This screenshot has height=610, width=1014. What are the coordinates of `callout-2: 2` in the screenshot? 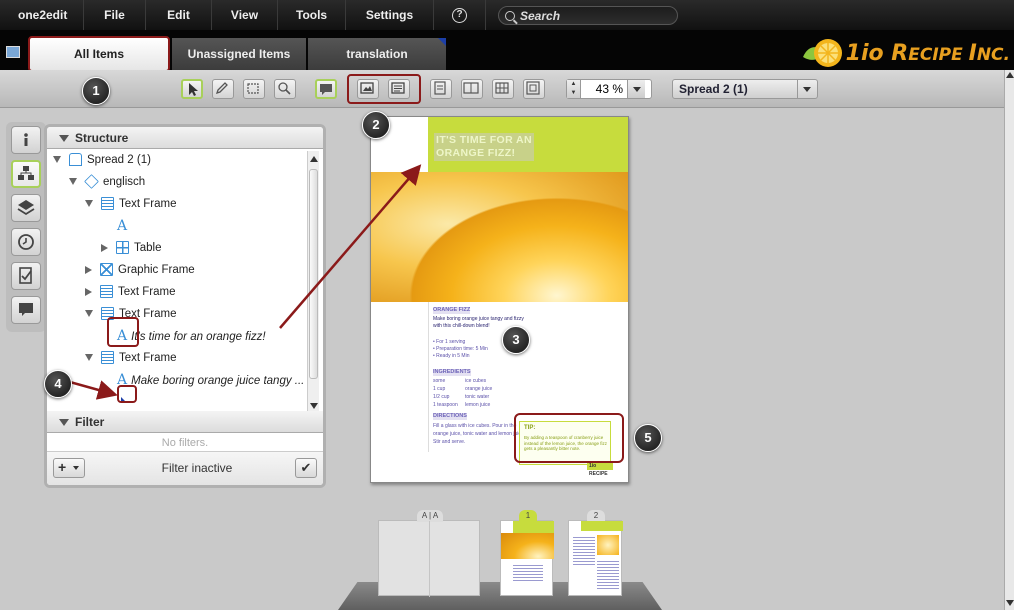 It's located at (376, 125).